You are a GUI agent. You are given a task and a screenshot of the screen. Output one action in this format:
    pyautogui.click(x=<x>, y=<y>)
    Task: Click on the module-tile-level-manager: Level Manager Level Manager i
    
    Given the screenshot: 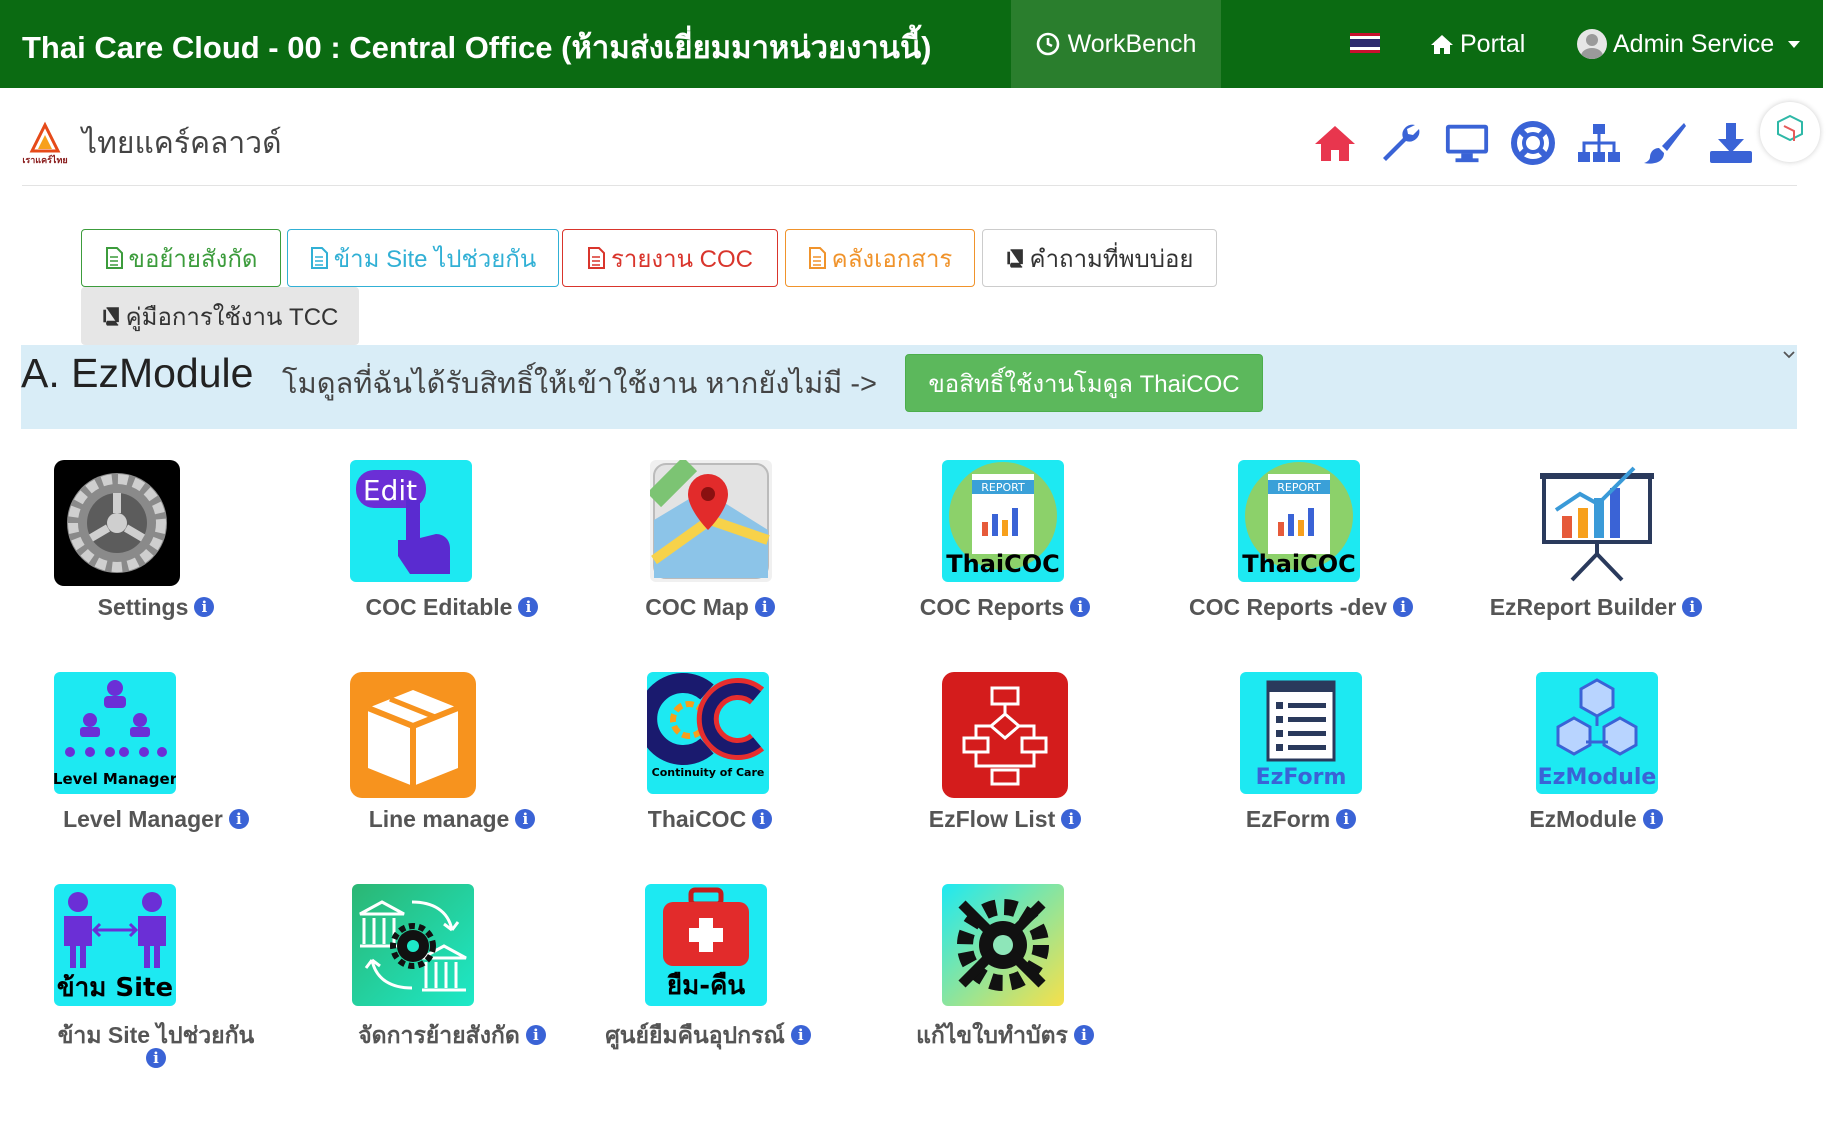 What is the action you would take?
    pyautogui.click(x=156, y=772)
    